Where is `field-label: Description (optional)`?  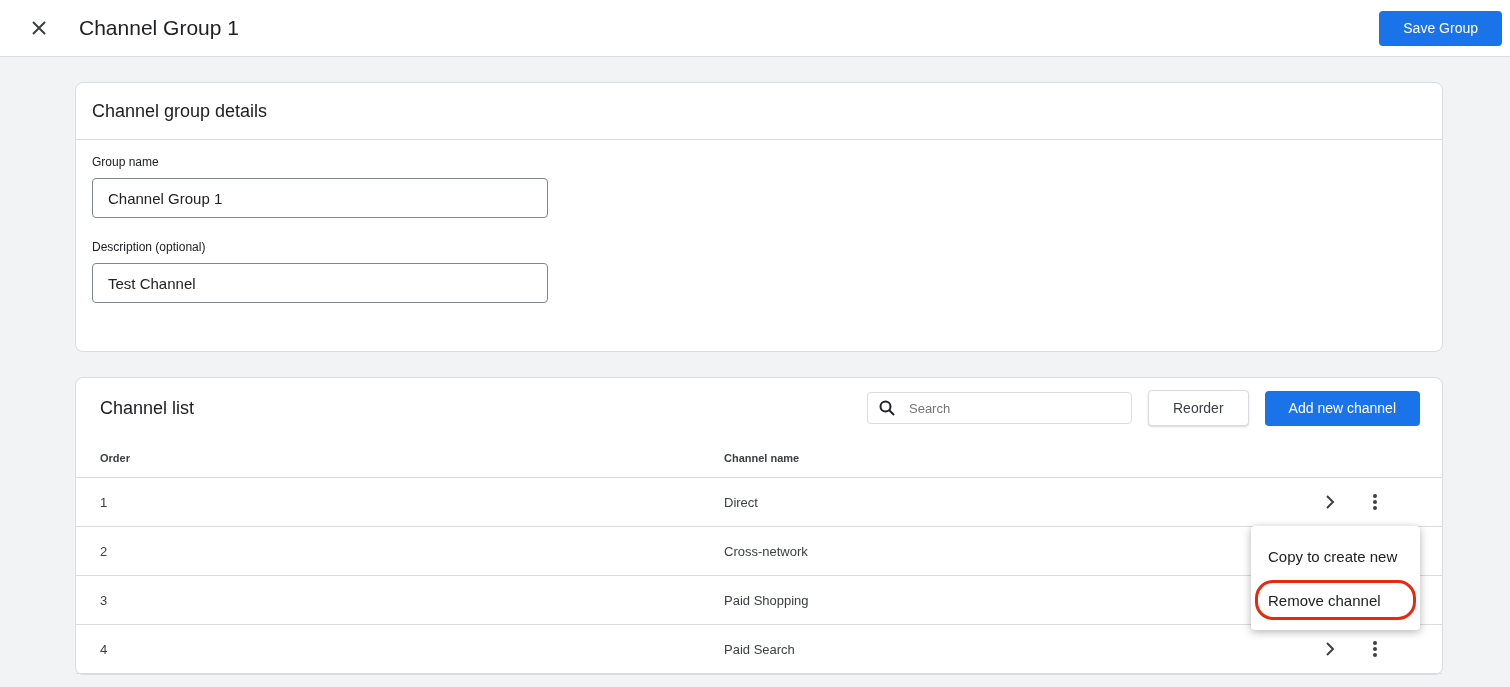 field-label: Description (optional) is located at coordinates (149, 247).